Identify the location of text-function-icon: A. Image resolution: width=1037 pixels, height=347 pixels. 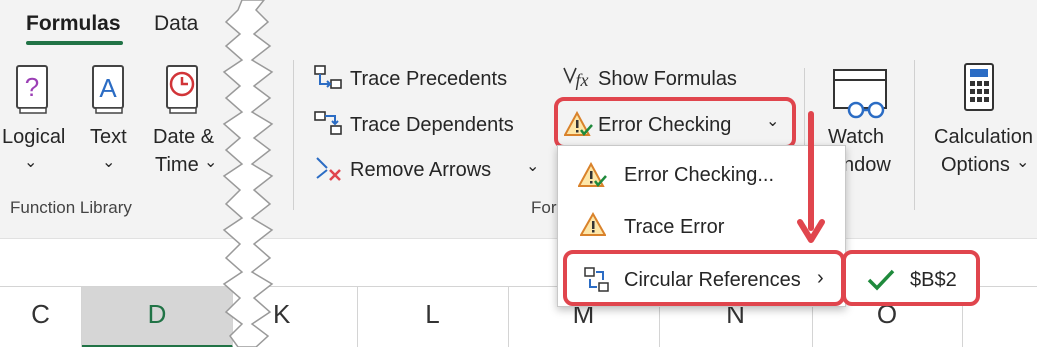
(108, 90).